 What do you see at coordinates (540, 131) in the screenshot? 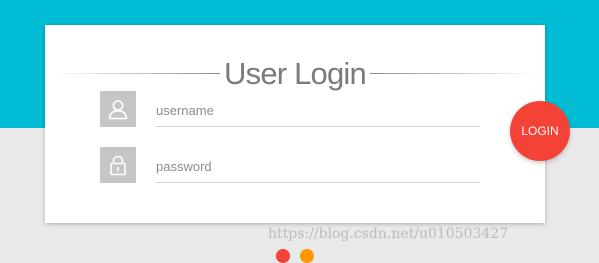
I see `login-button: LOGIN` at bounding box center [540, 131].